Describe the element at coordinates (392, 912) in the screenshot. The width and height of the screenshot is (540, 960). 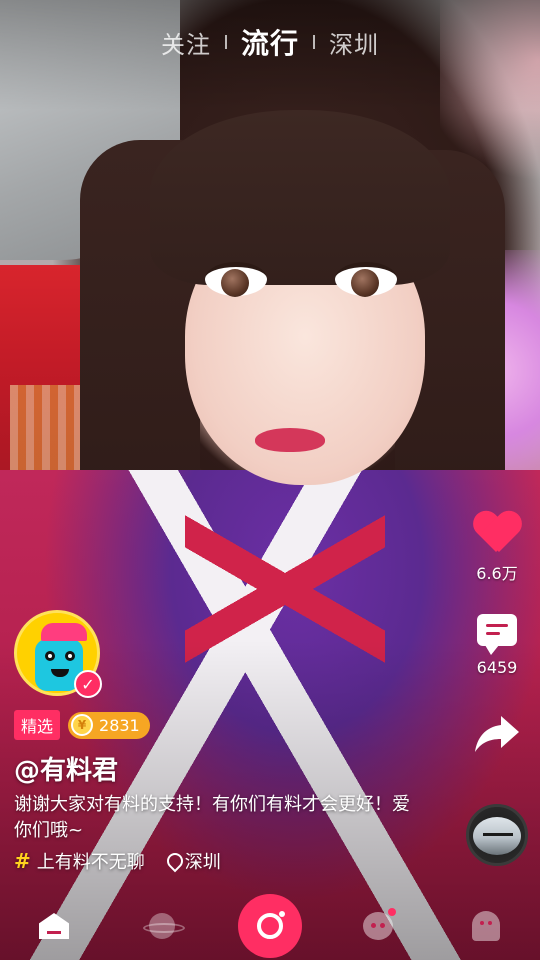
I see `notification-dot` at that location.